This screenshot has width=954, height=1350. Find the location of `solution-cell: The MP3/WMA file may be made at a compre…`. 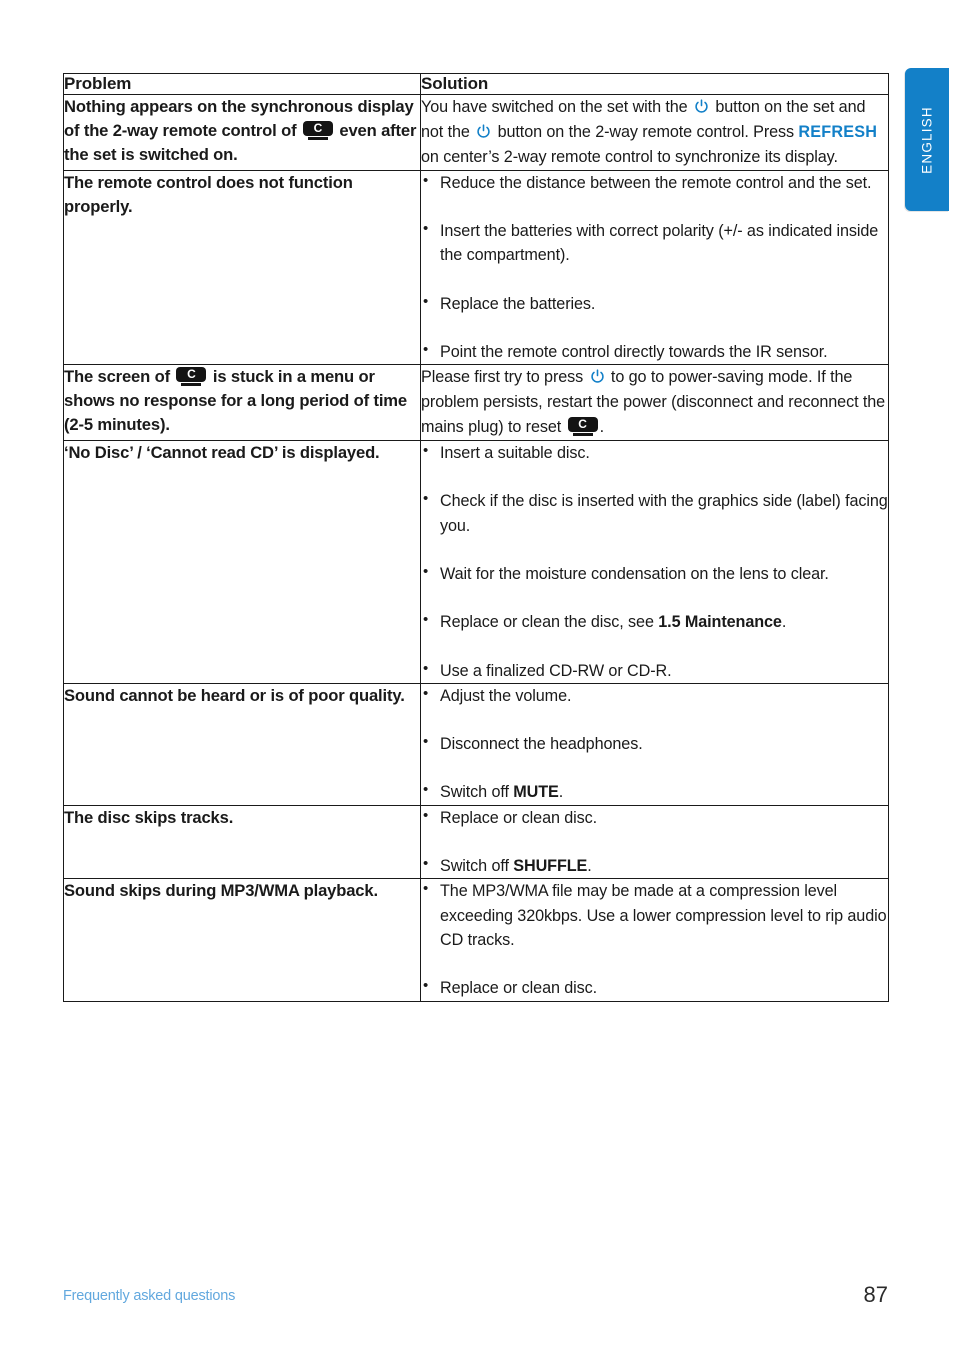

solution-cell: The MP3/WMA file may be made at a compre… is located at coordinates (654, 940).